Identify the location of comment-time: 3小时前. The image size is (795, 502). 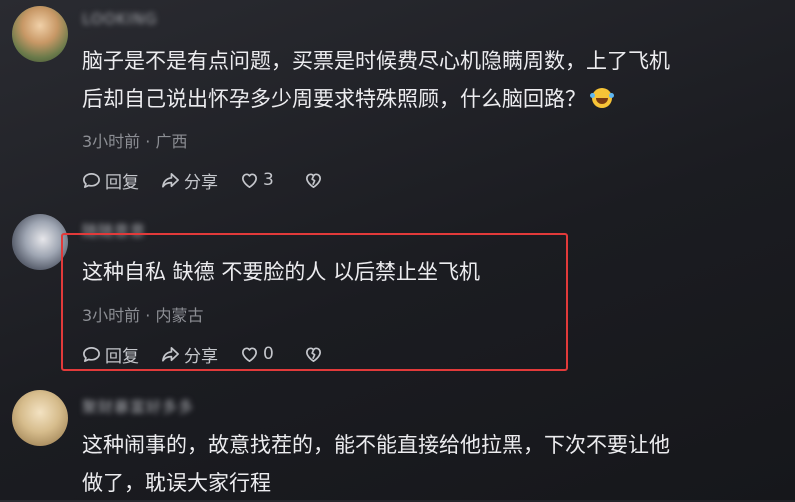
(111, 141).